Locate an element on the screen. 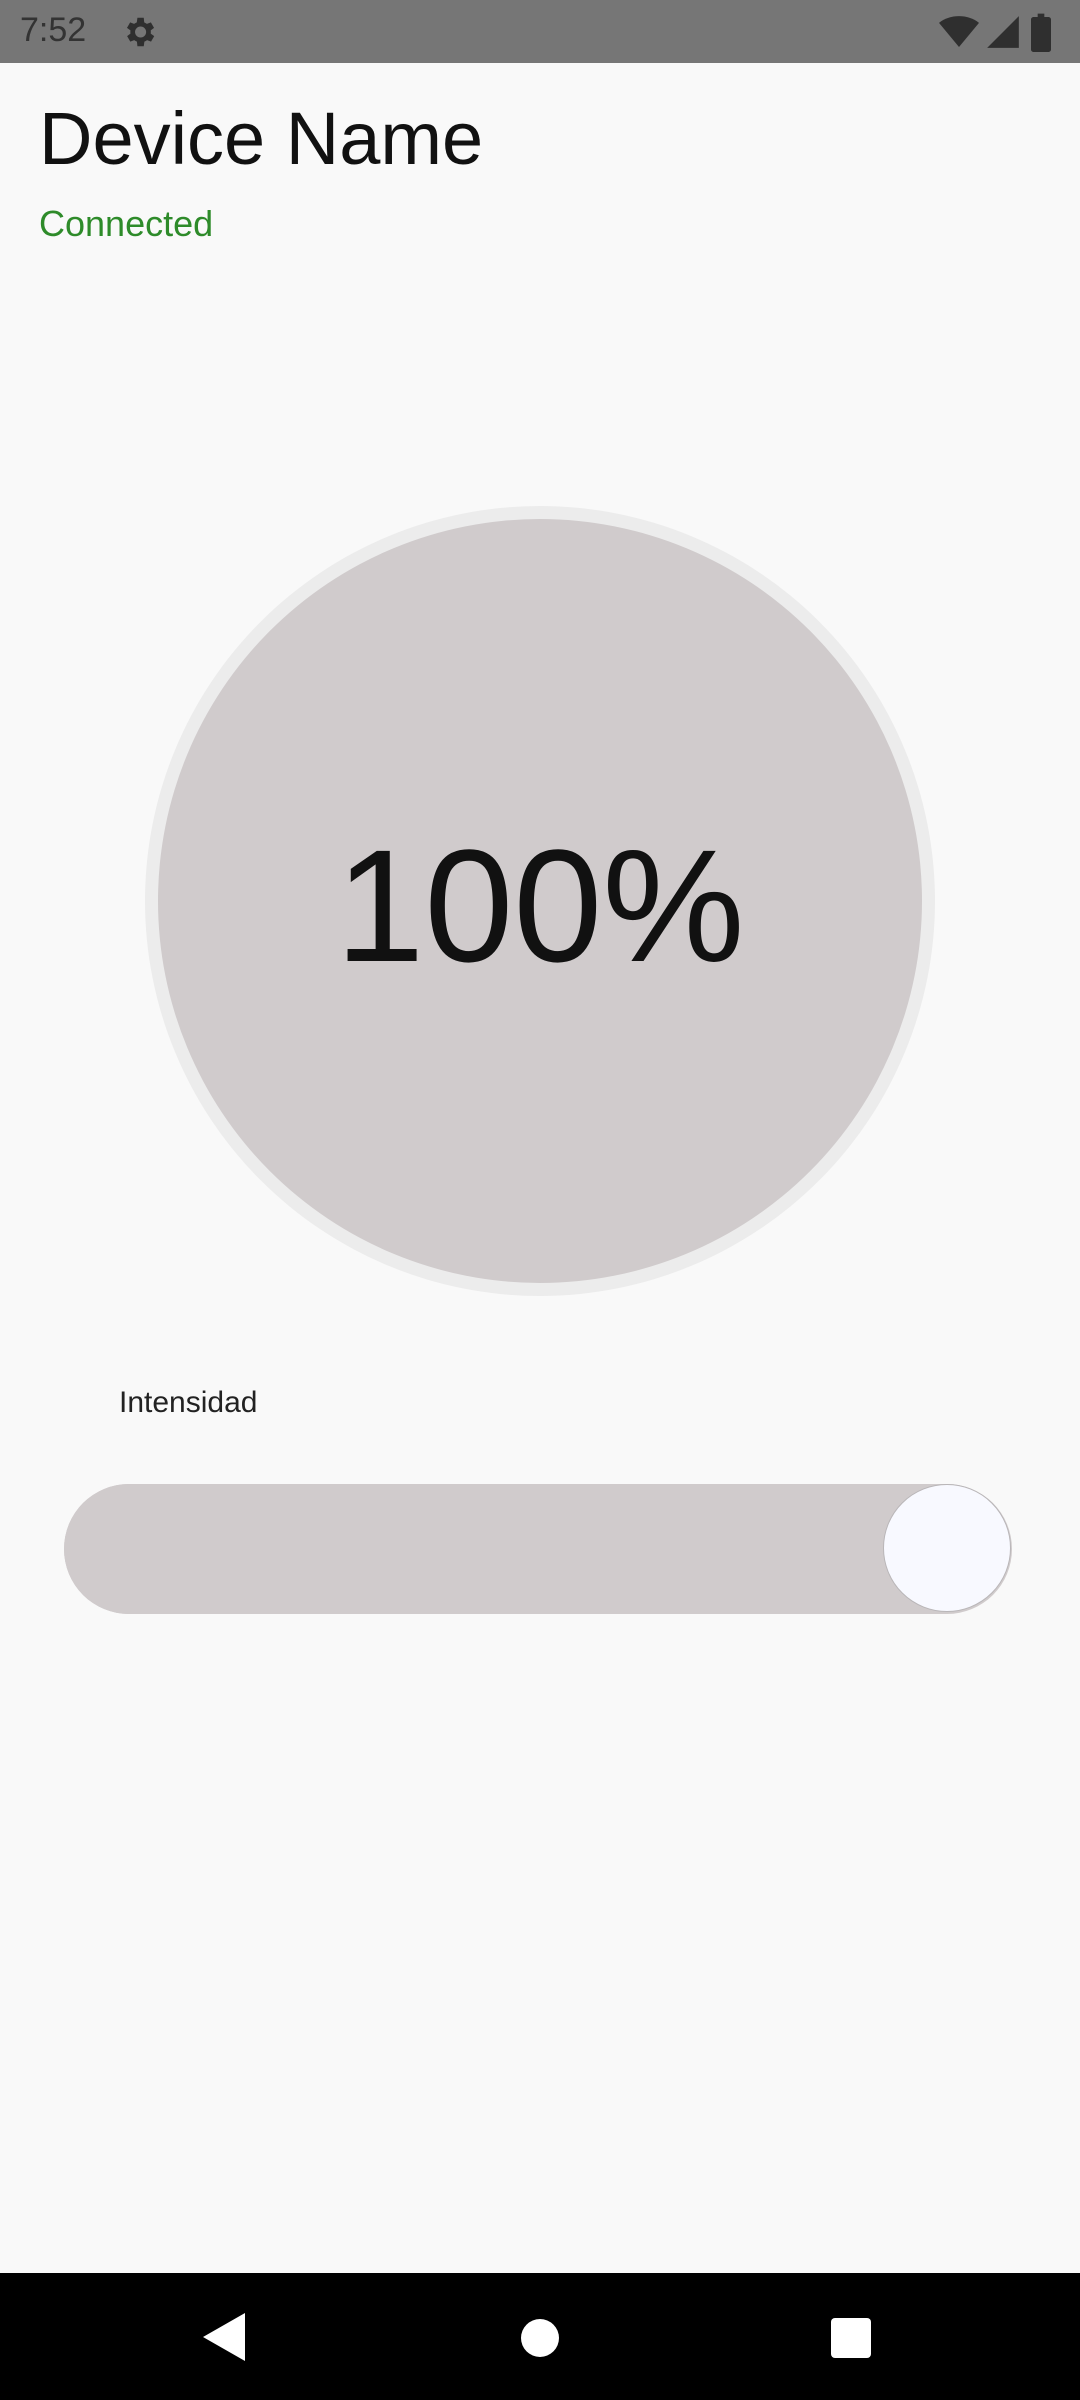 This screenshot has width=1080, height=2400. status-icons is located at coordinates (998, 32).